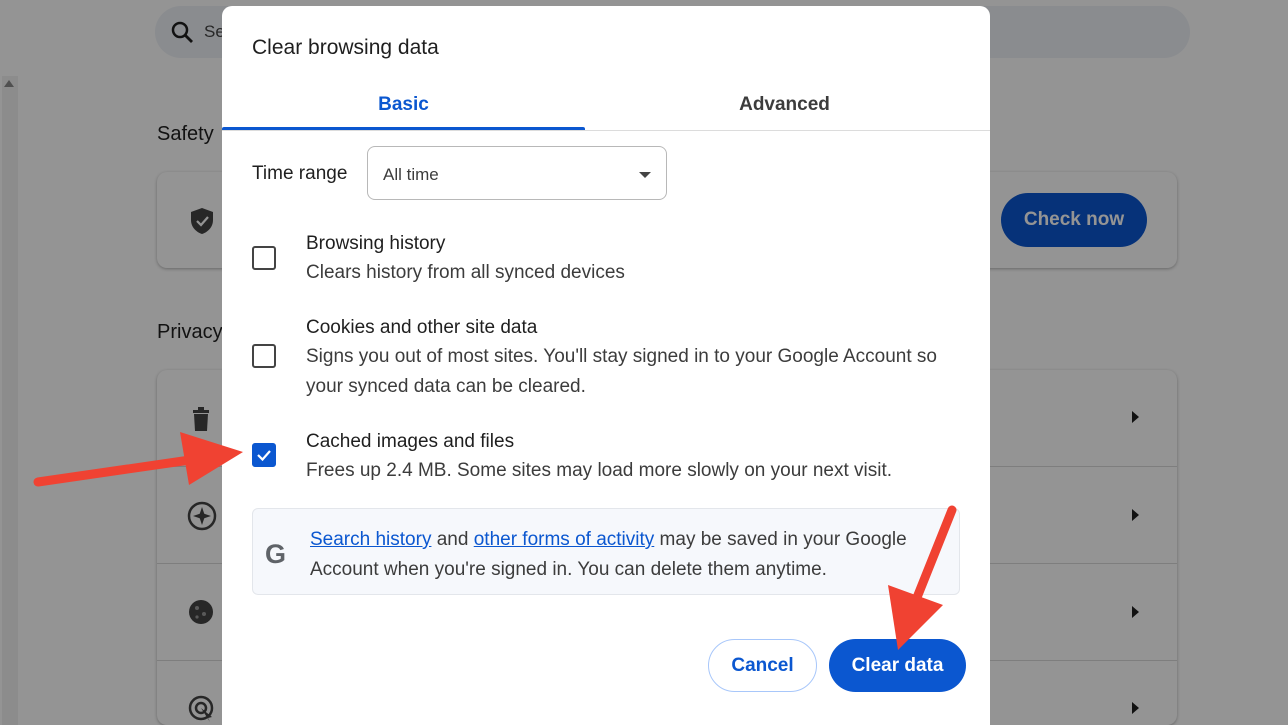 The image size is (1288, 725). I want to click on time-range-value: All time, so click(411, 174).